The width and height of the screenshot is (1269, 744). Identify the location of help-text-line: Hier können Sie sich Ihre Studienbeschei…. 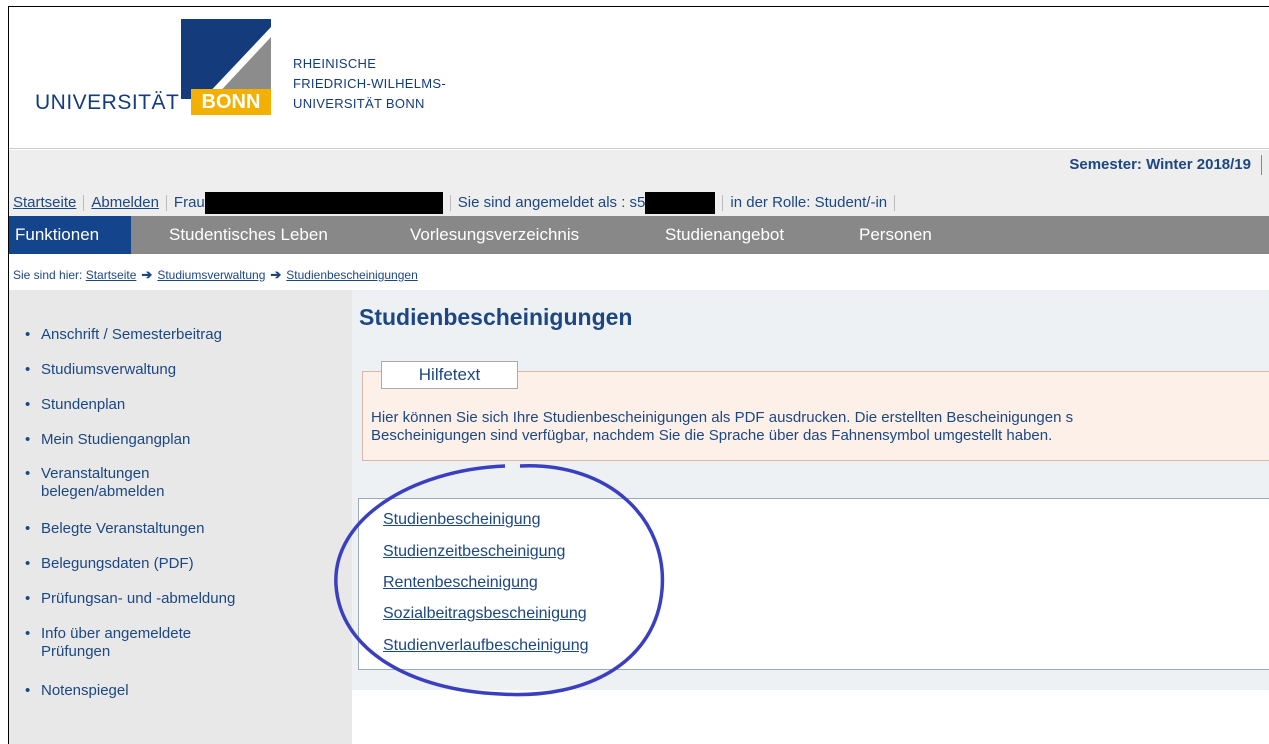
(722, 417).